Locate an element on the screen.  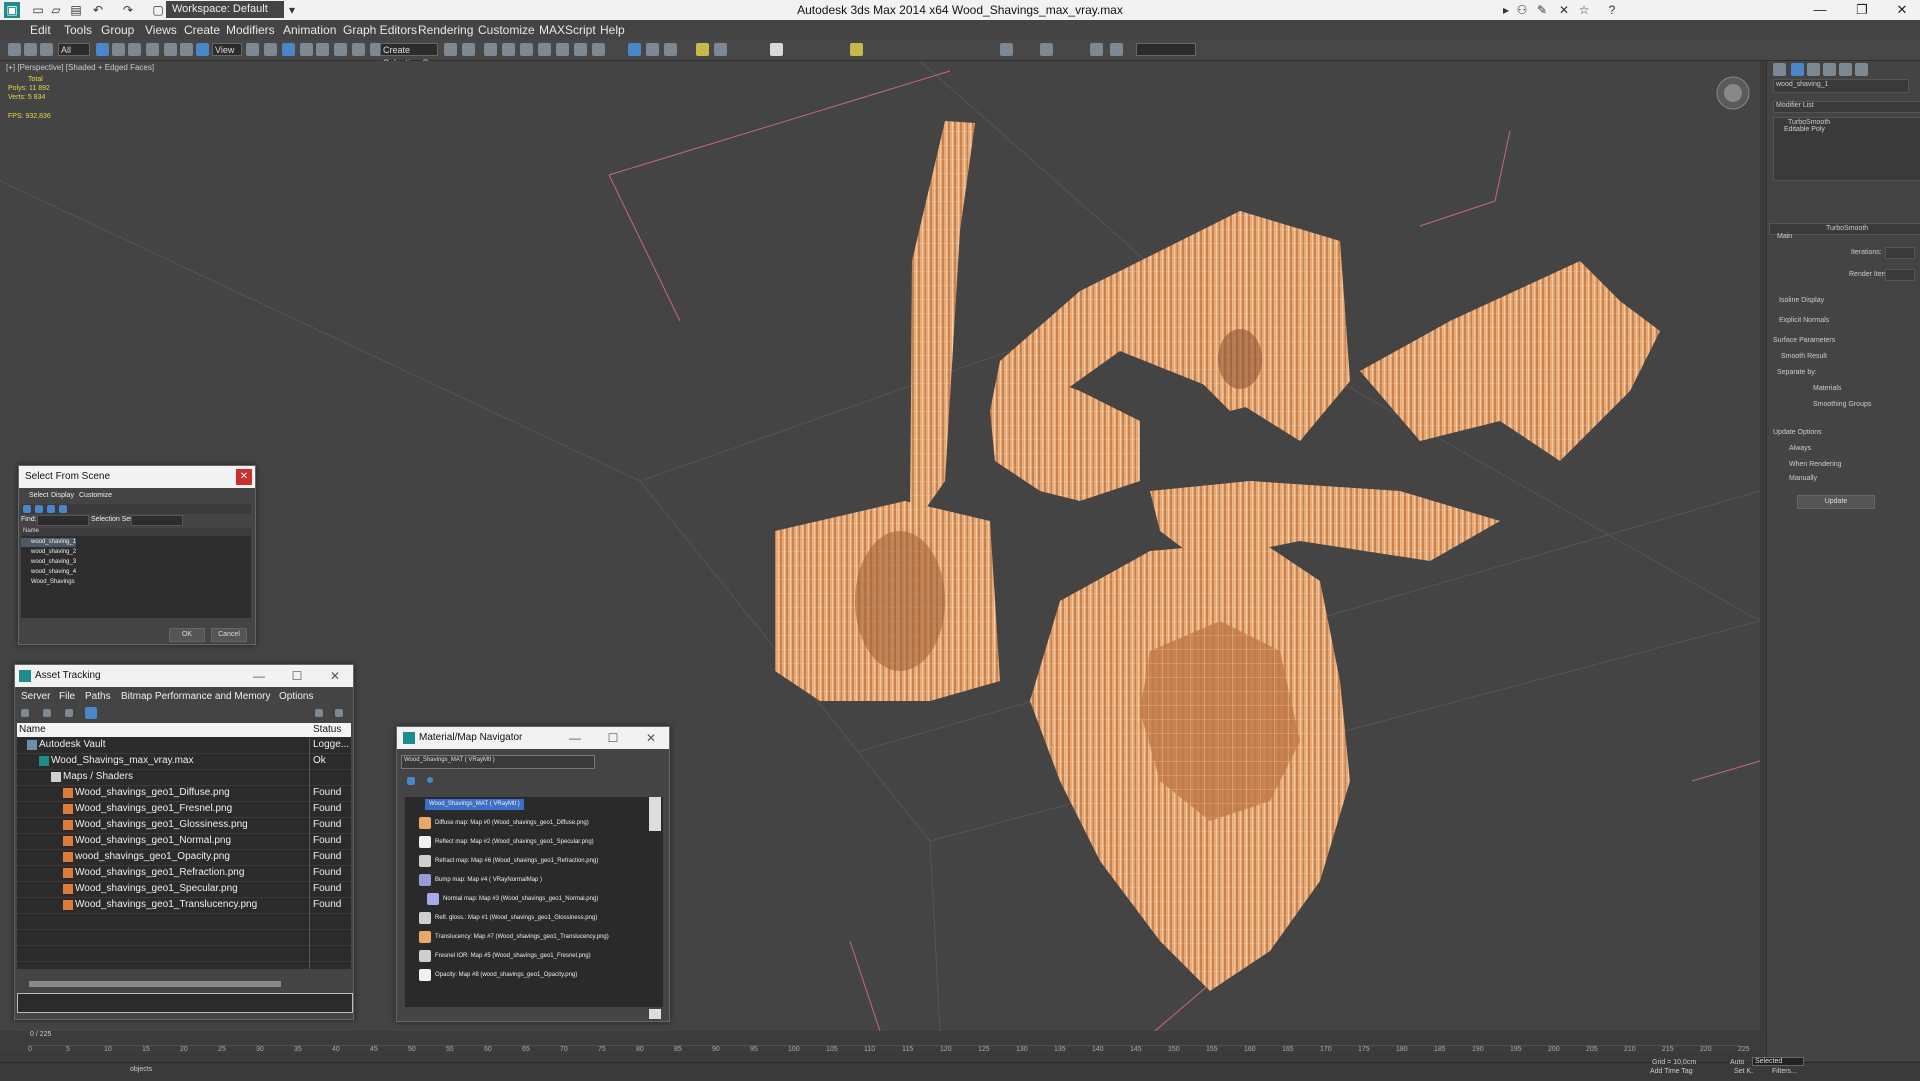
app-logo-icon: ▣ is located at coordinates (12, 10).